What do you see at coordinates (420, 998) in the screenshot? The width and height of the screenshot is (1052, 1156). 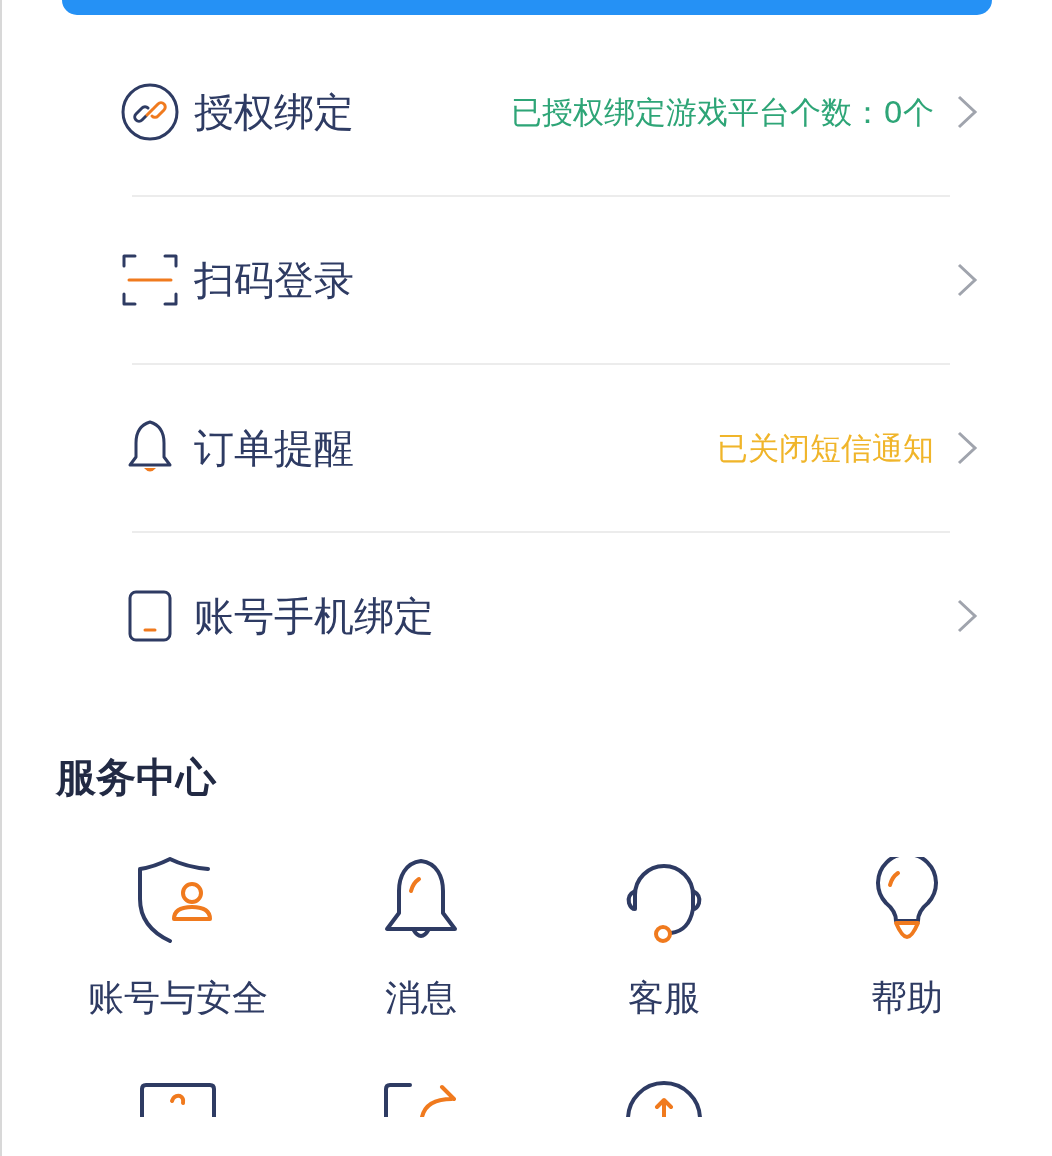 I see `service-label: 消息` at bounding box center [420, 998].